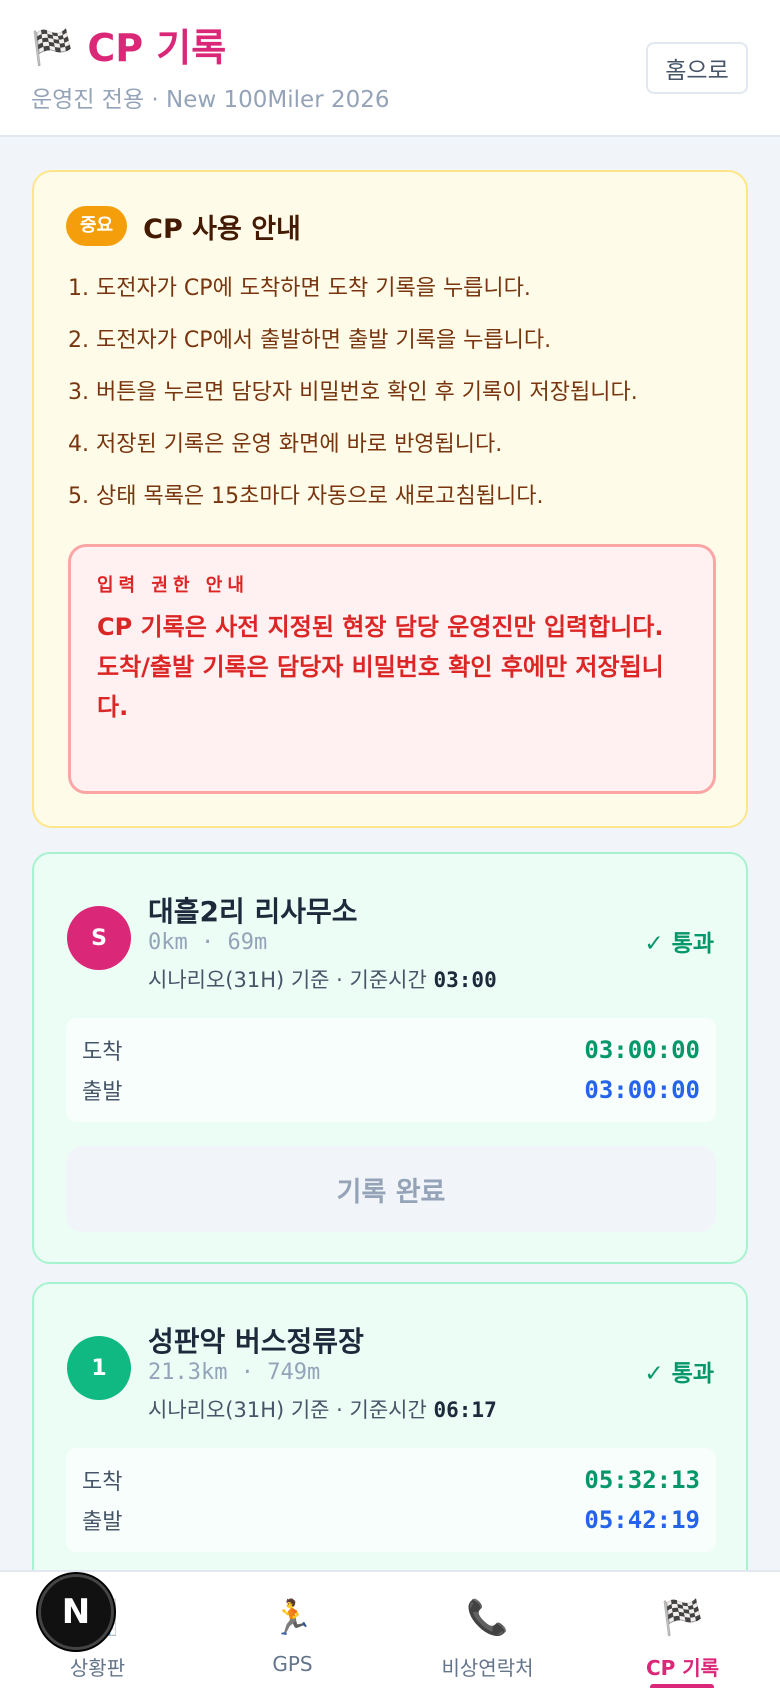 This screenshot has height=1688, width=780. Describe the element at coordinates (390, 68) in the screenshot. I see `app-header: 🏁 CP 기록 운영진 전용 · New 100Miler 2026 홈으로` at that location.